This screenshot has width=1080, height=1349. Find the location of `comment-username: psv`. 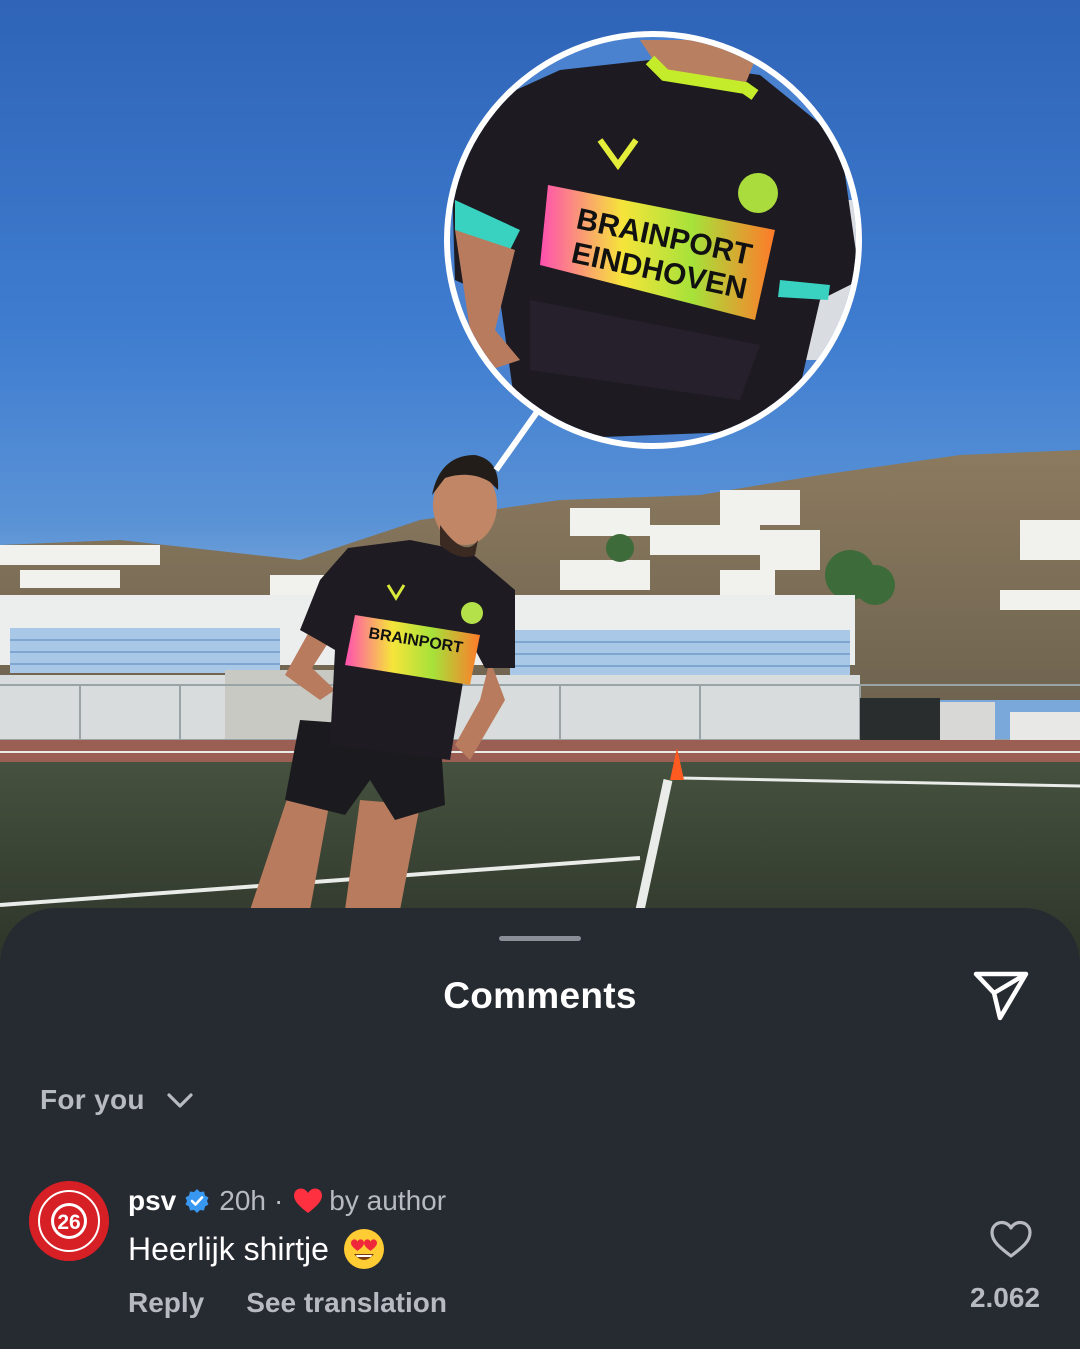

comment-username: psv is located at coordinates (152, 1201).